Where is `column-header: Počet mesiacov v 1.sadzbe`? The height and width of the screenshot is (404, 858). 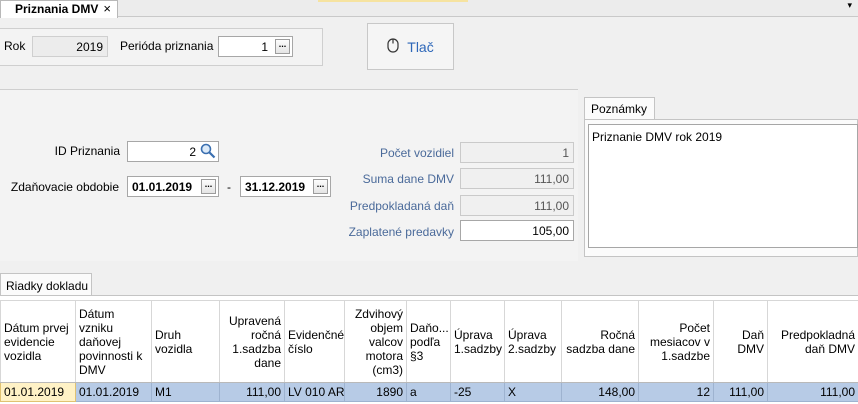
column-header: Počet mesiacov v 1.sadzbe is located at coordinates (676, 341).